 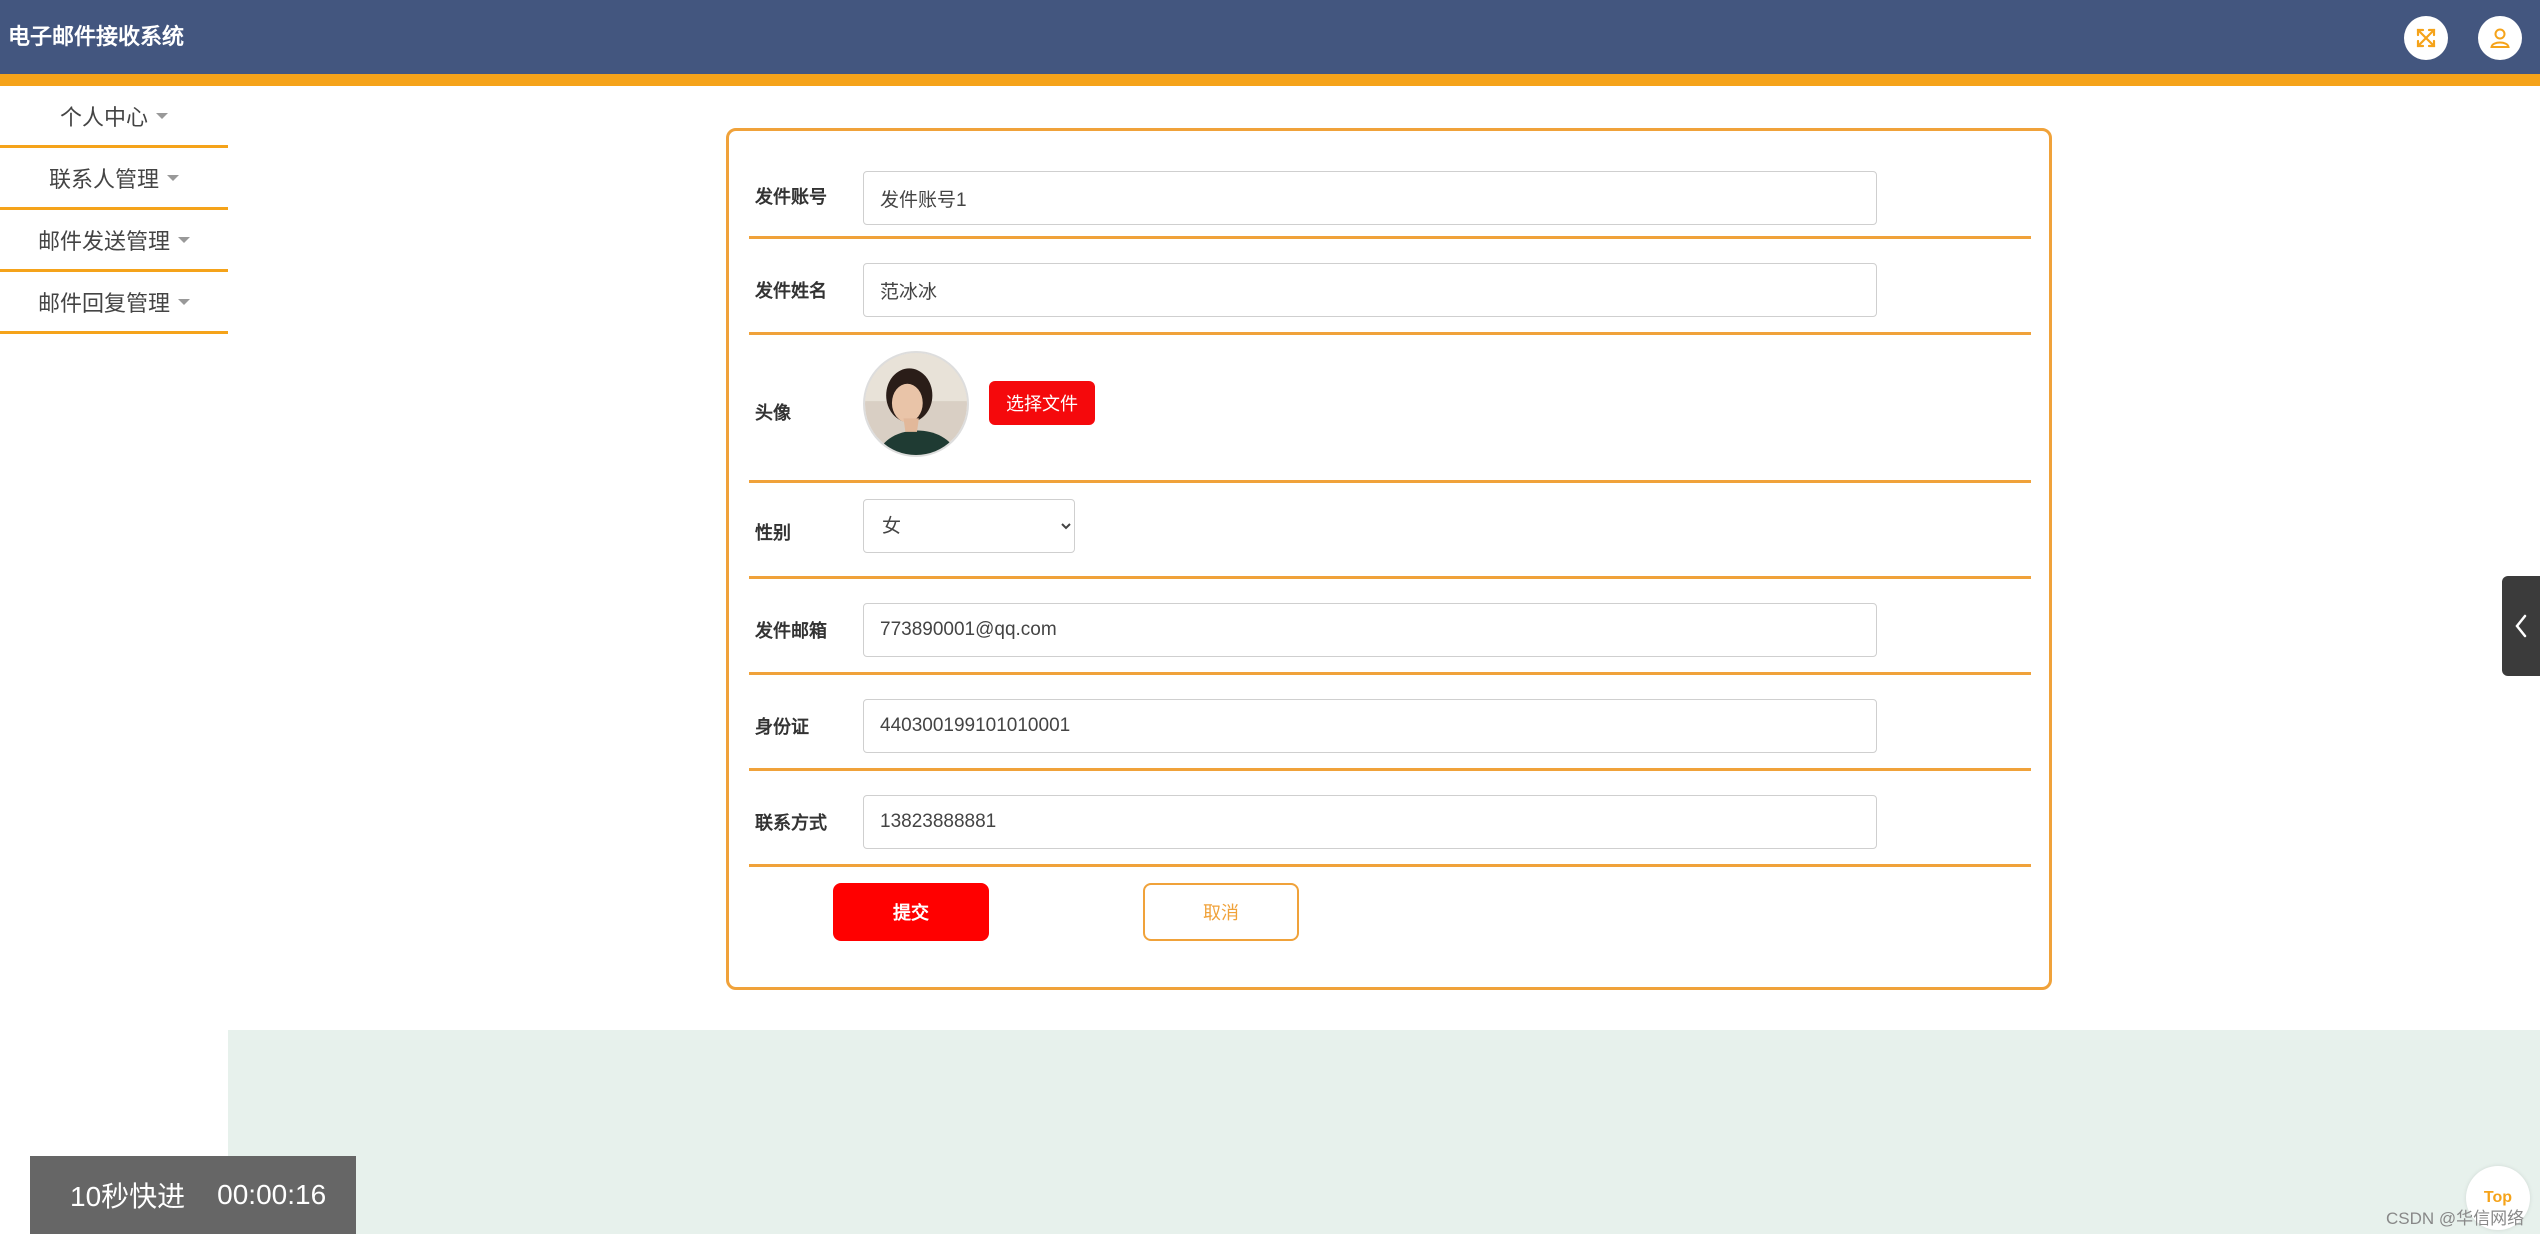 I want to click on cancel-button: 取消, so click(x=1221, y=912).